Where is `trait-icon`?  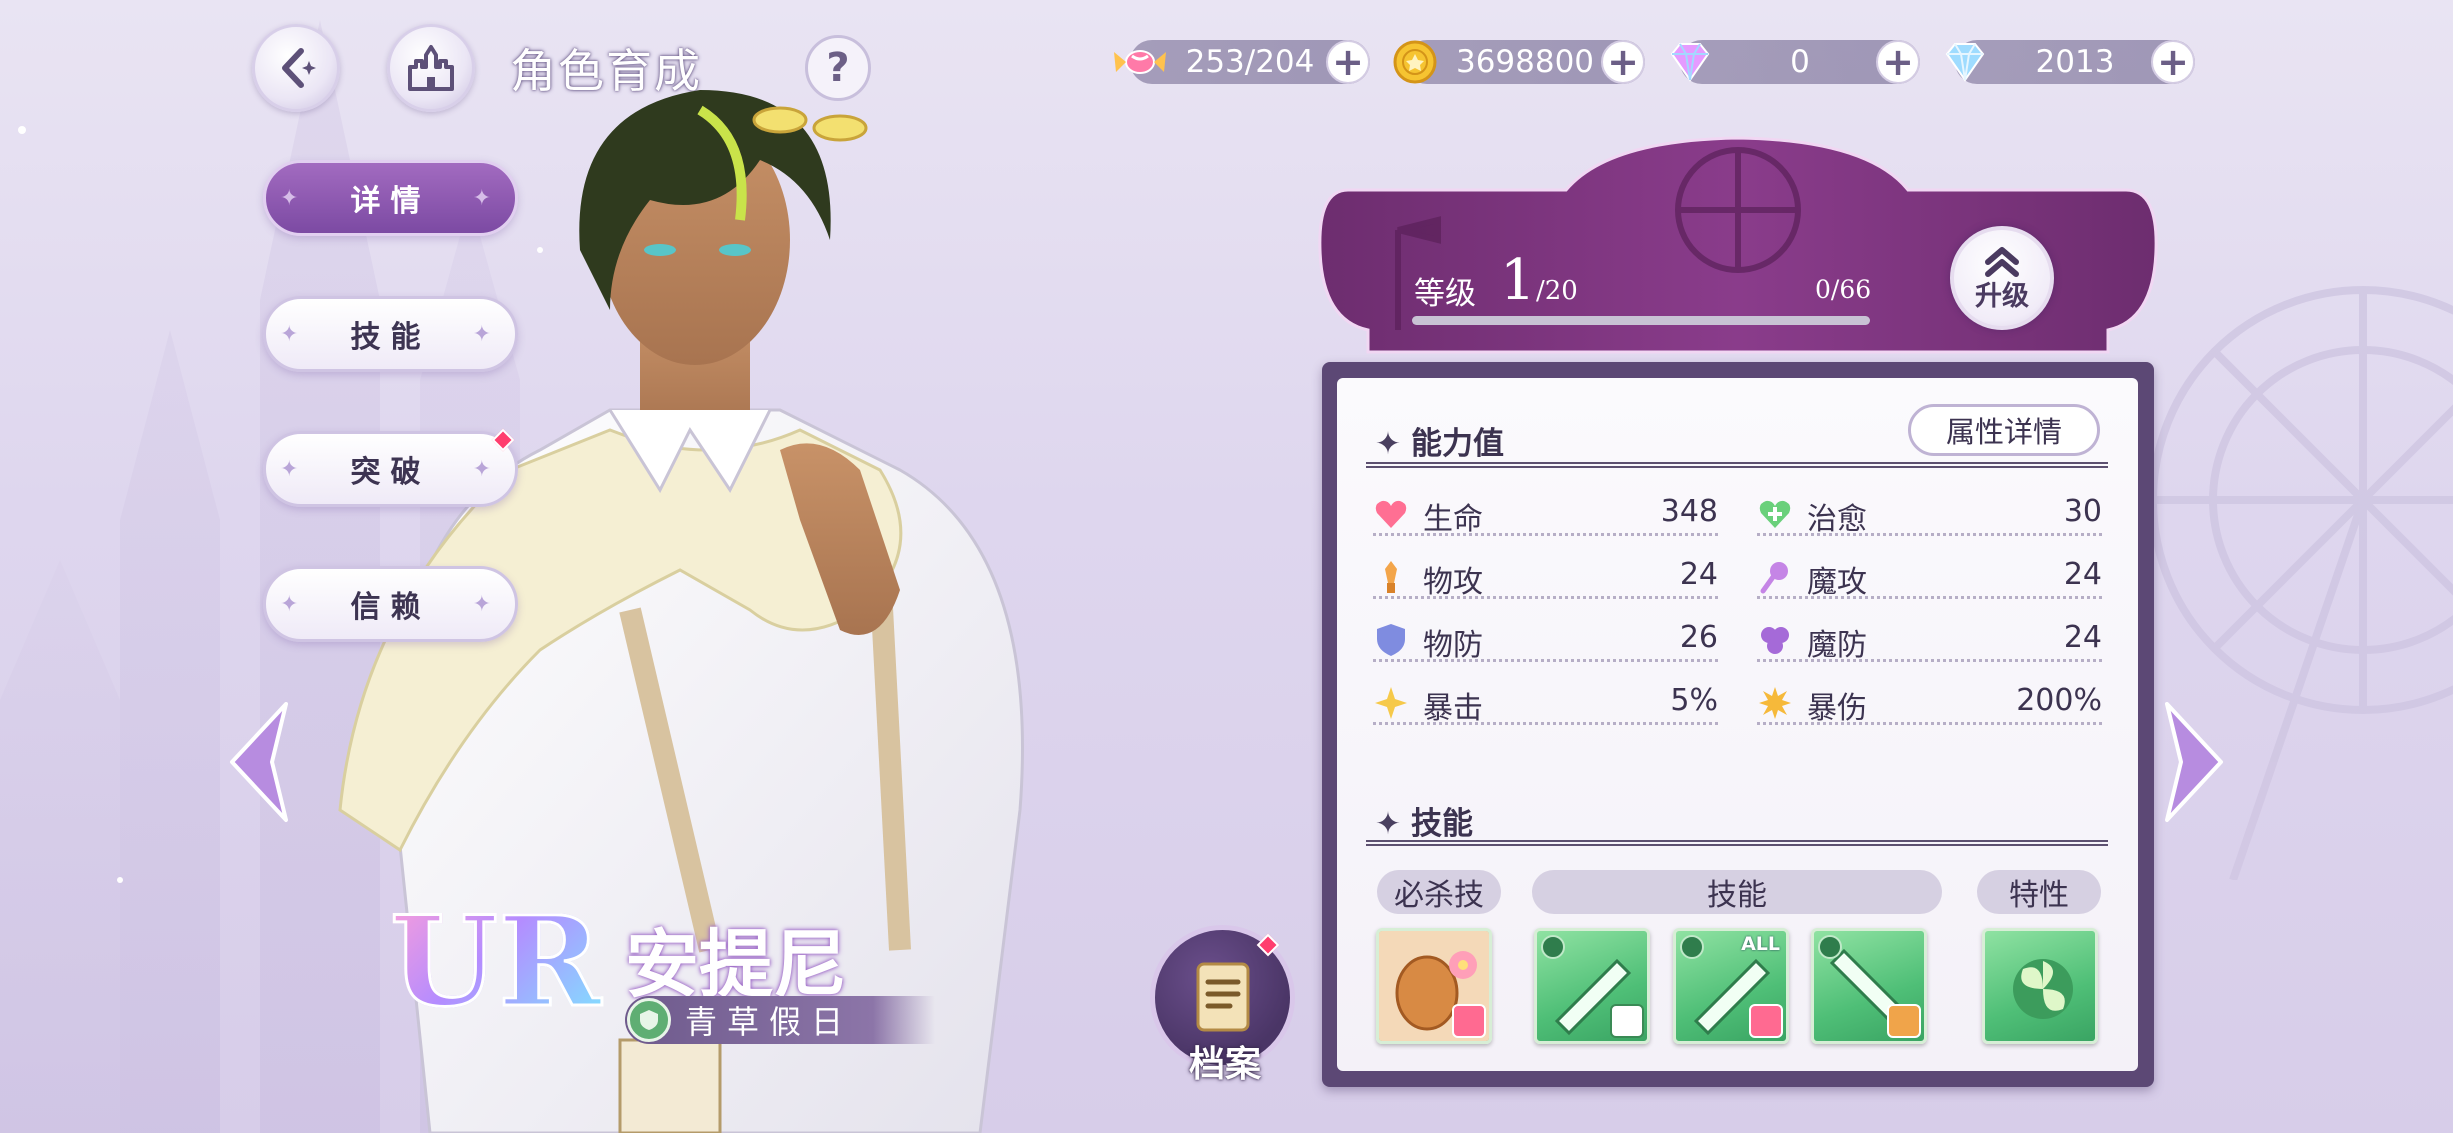
trait-icon is located at coordinates (2040, 986).